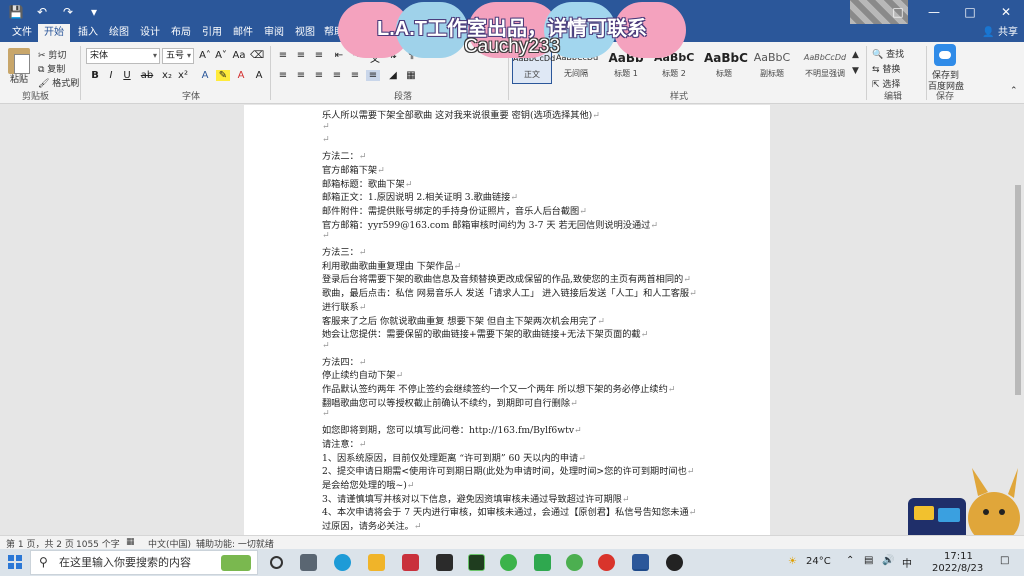 The width and height of the screenshot is (1024, 576). I want to click on edge-icon, so click(342, 562).